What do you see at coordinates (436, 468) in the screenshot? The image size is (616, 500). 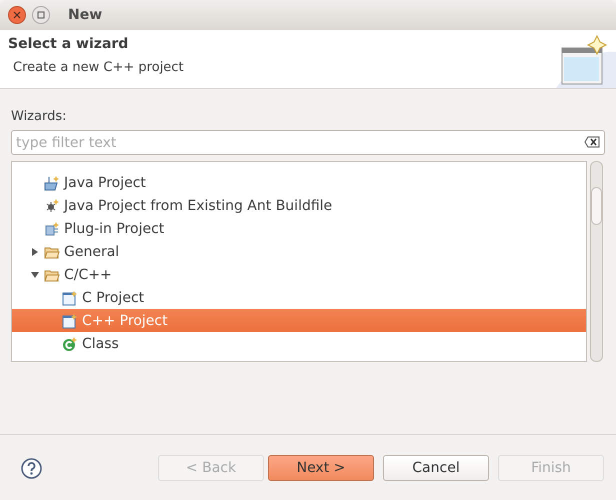 I see `dialog-button: Cancel` at bounding box center [436, 468].